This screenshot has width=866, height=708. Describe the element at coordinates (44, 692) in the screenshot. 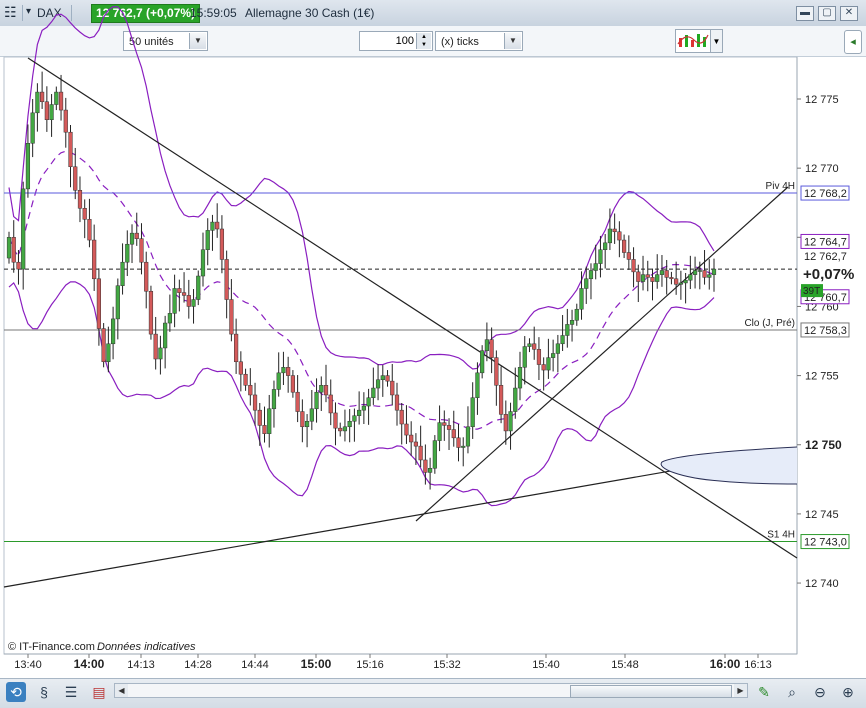

I see `magnet-icon: §` at that location.